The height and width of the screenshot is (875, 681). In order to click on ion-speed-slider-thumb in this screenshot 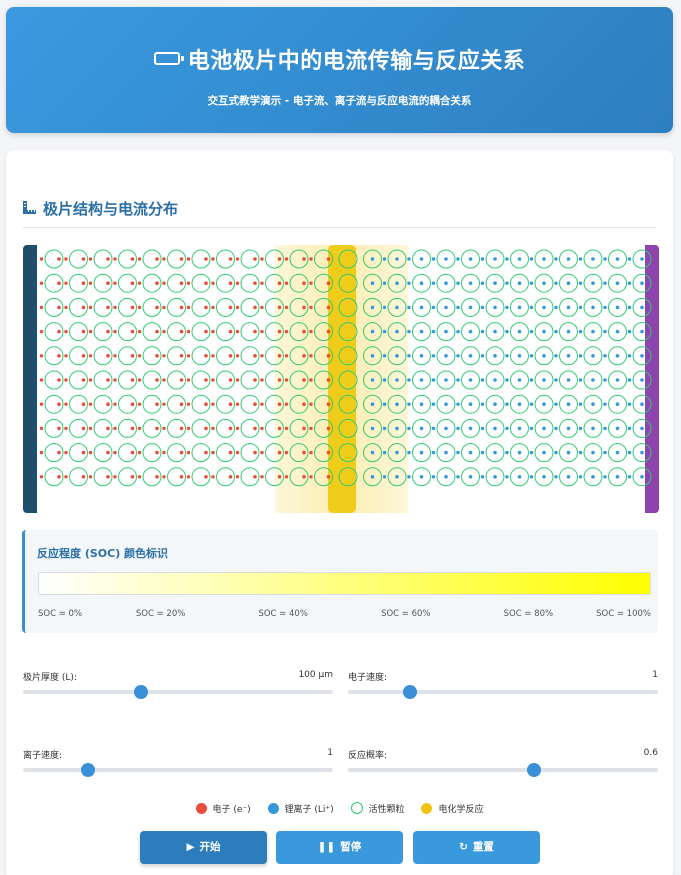, I will do `click(88, 770)`.